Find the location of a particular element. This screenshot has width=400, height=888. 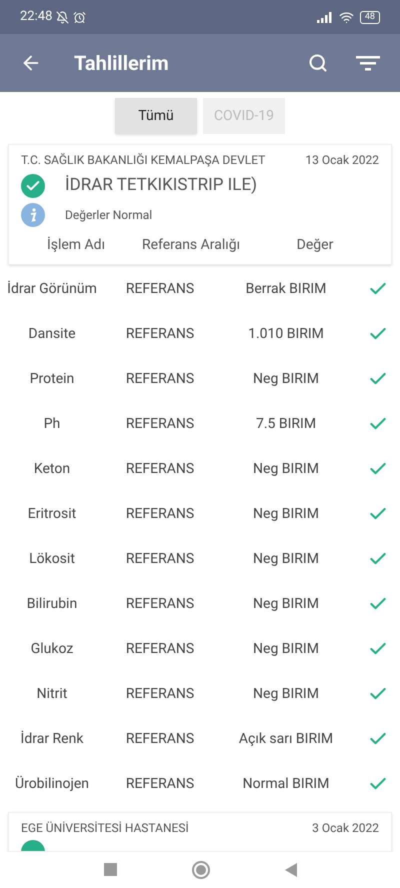

test-name: Ph is located at coordinates (52, 424).